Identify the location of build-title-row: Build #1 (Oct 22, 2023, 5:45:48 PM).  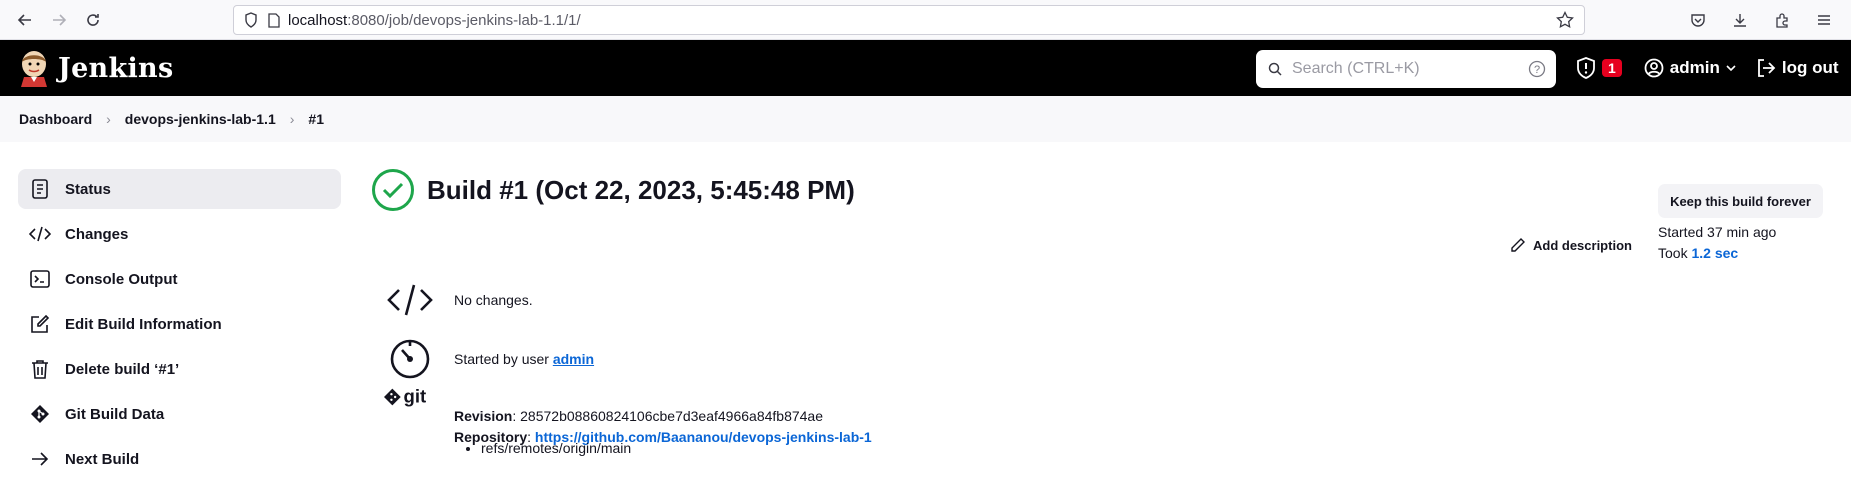
(613, 190).